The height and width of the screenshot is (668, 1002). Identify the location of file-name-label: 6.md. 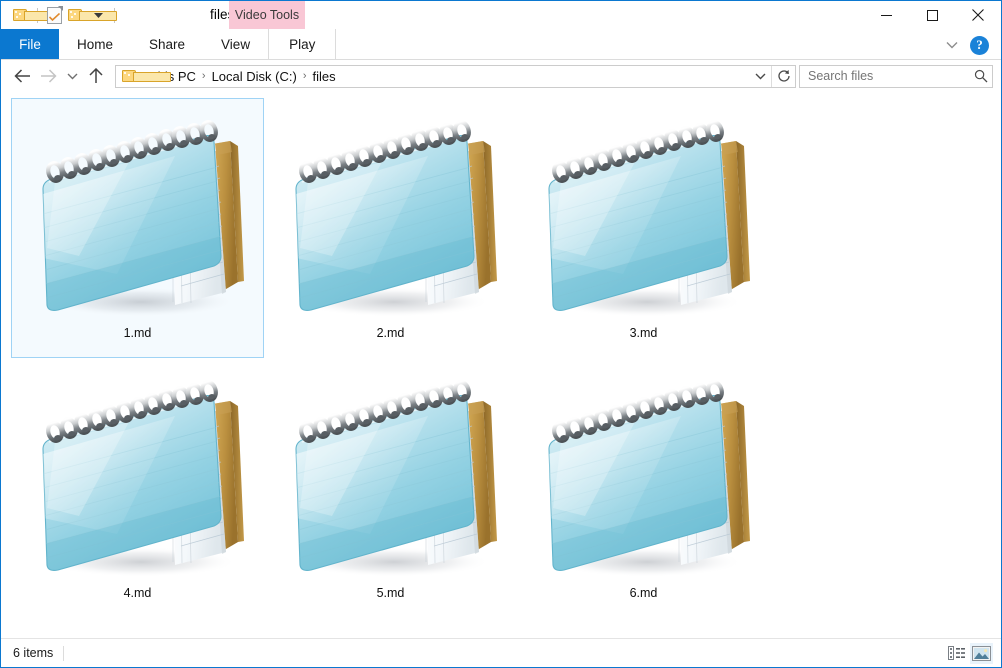
(643, 593).